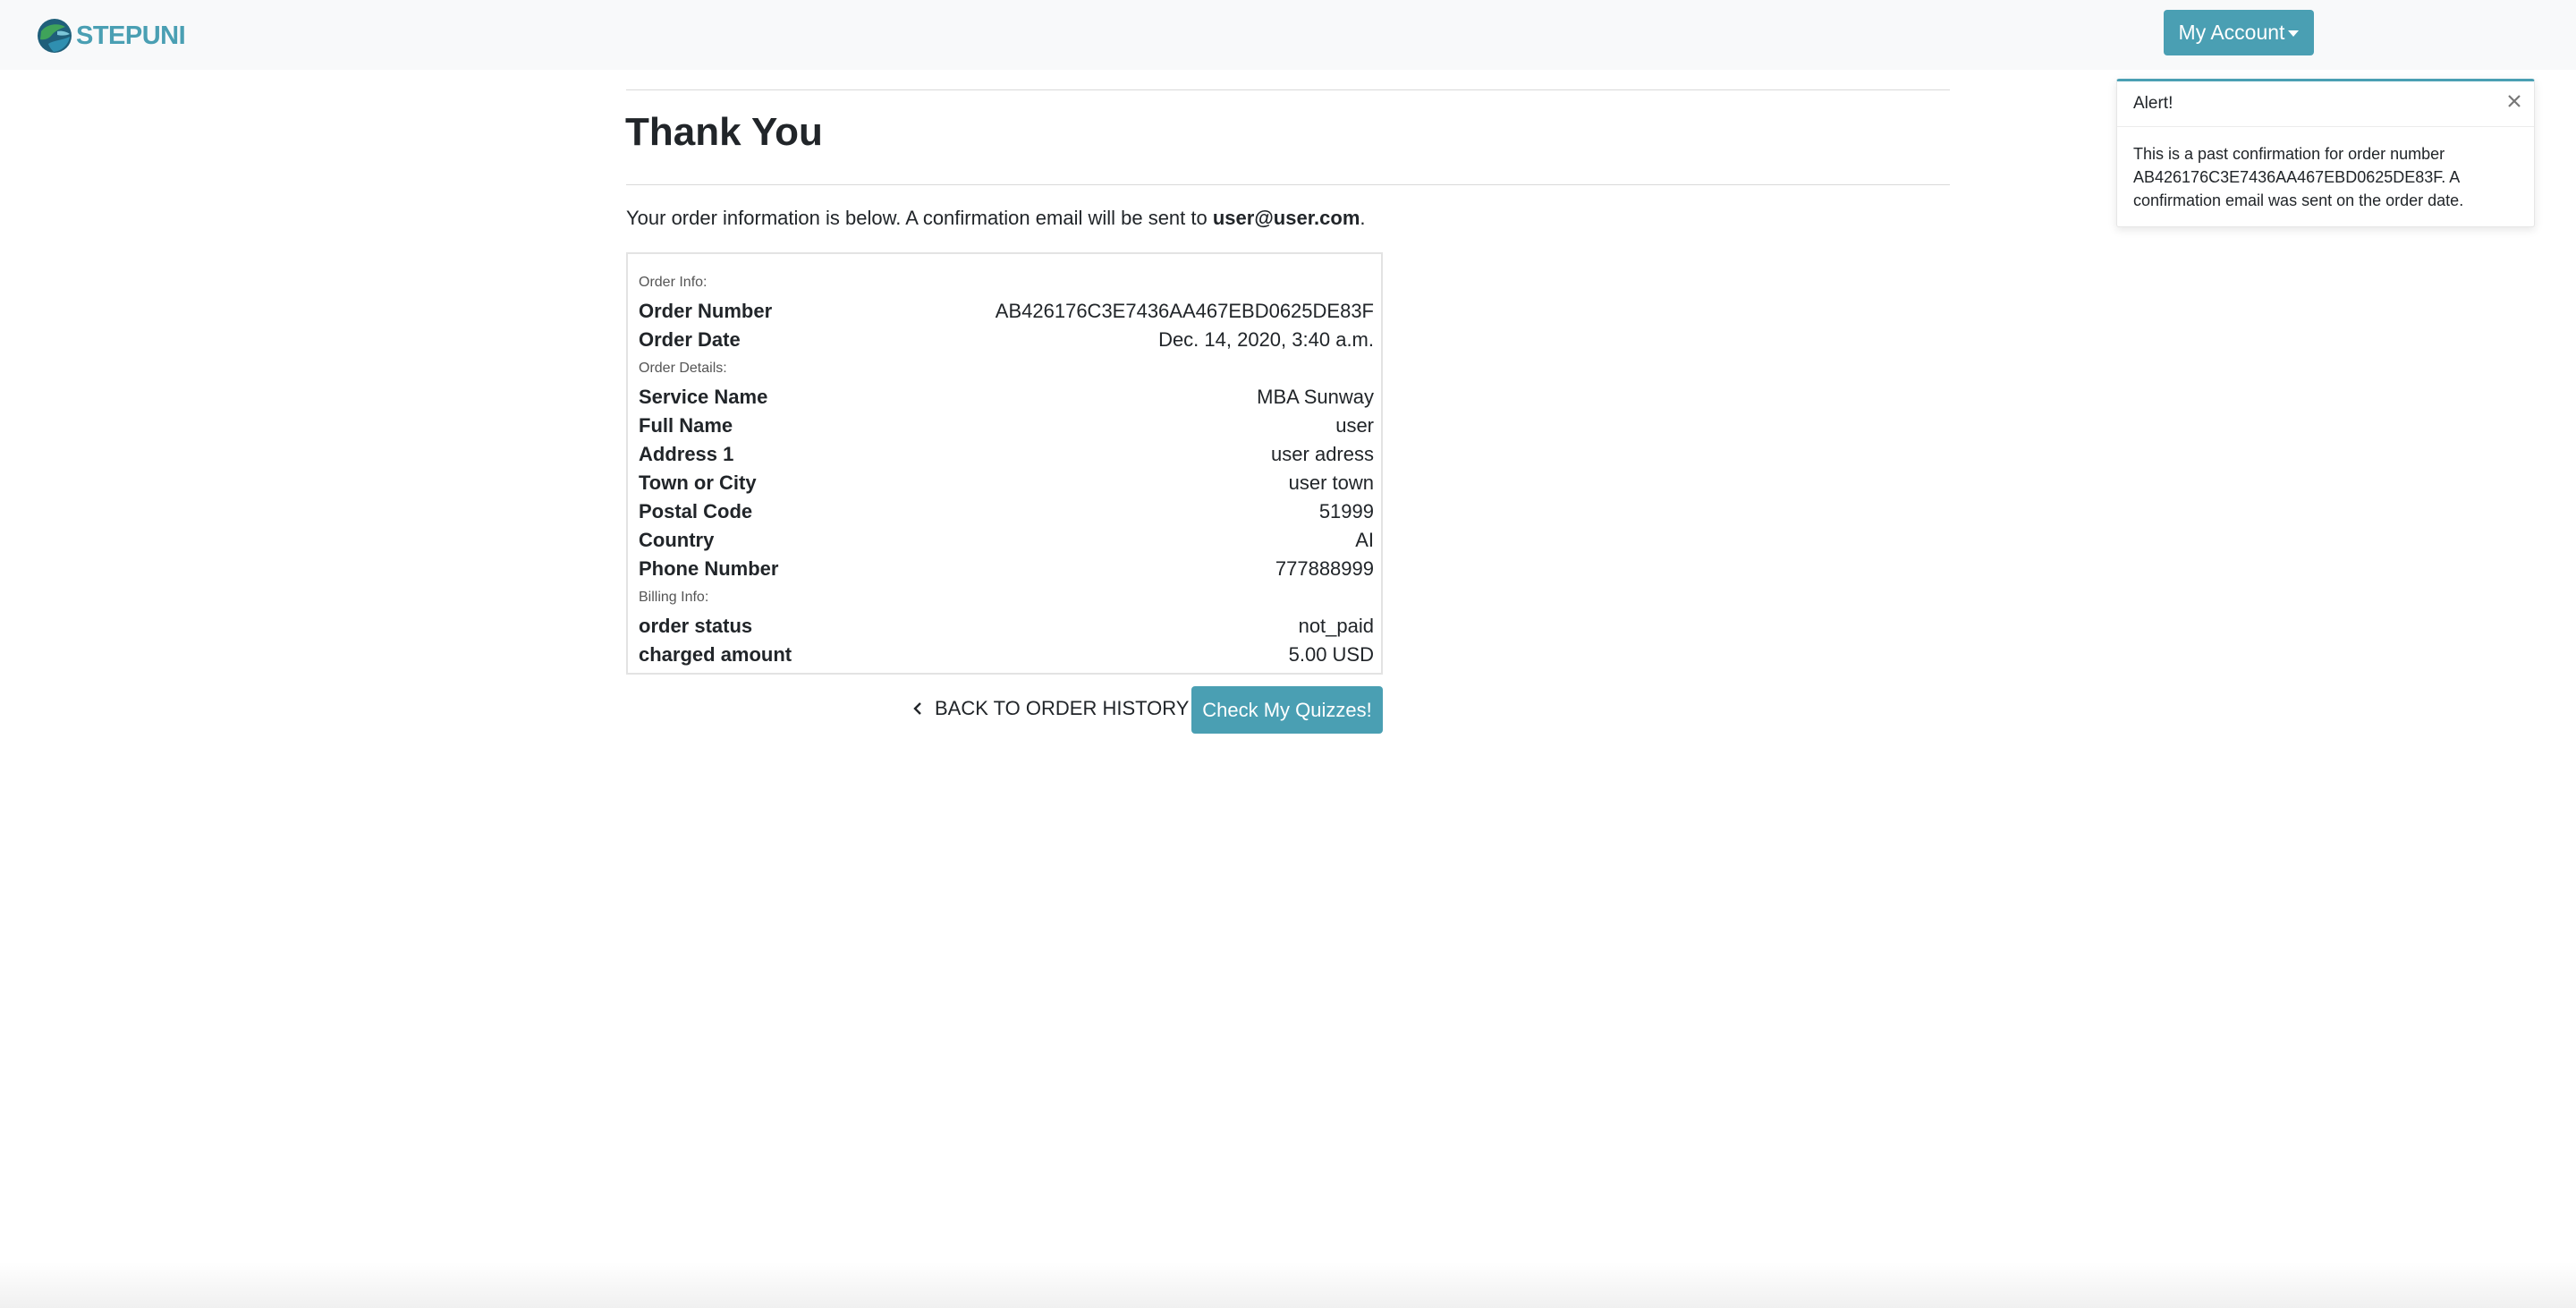  What do you see at coordinates (1331, 482) in the screenshot?
I see `row-value: user town` at bounding box center [1331, 482].